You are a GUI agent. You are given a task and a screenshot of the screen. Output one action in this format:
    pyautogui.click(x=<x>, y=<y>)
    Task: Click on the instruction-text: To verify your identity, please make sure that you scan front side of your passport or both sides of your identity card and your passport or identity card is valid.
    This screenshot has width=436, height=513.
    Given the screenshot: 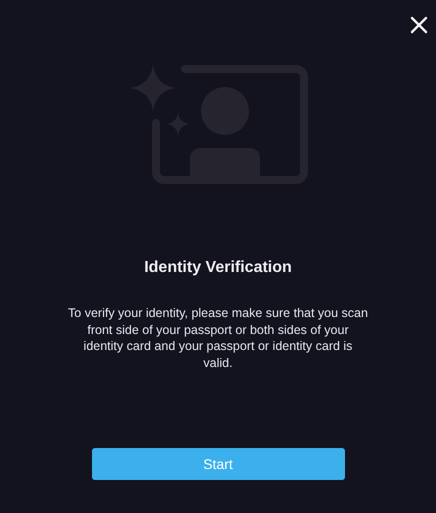 What is the action you would take?
    pyautogui.click(x=218, y=338)
    